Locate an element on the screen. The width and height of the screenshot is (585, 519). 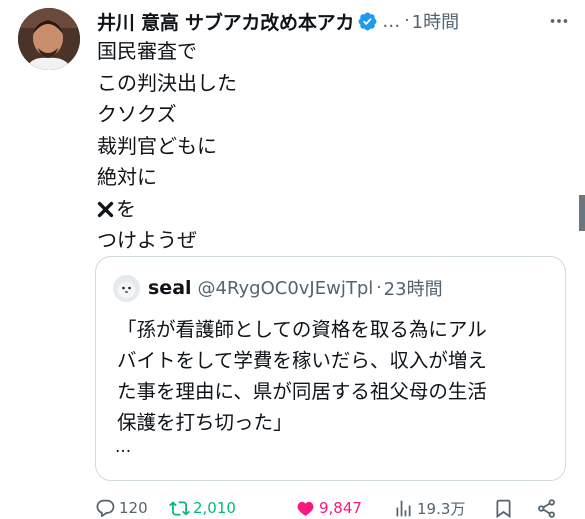
share-icon is located at coordinates (546, 508).